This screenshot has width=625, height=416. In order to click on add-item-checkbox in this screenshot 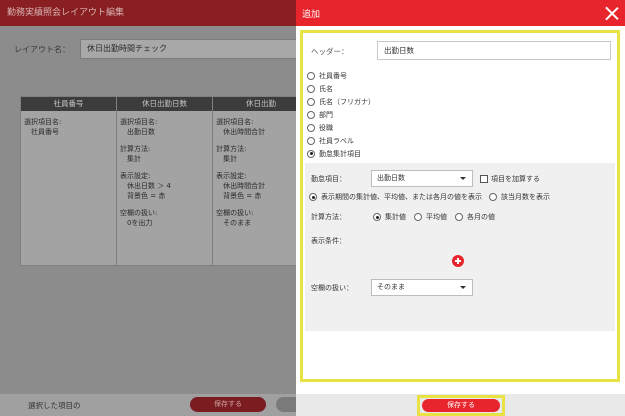, I will do `click(484, 178)`.